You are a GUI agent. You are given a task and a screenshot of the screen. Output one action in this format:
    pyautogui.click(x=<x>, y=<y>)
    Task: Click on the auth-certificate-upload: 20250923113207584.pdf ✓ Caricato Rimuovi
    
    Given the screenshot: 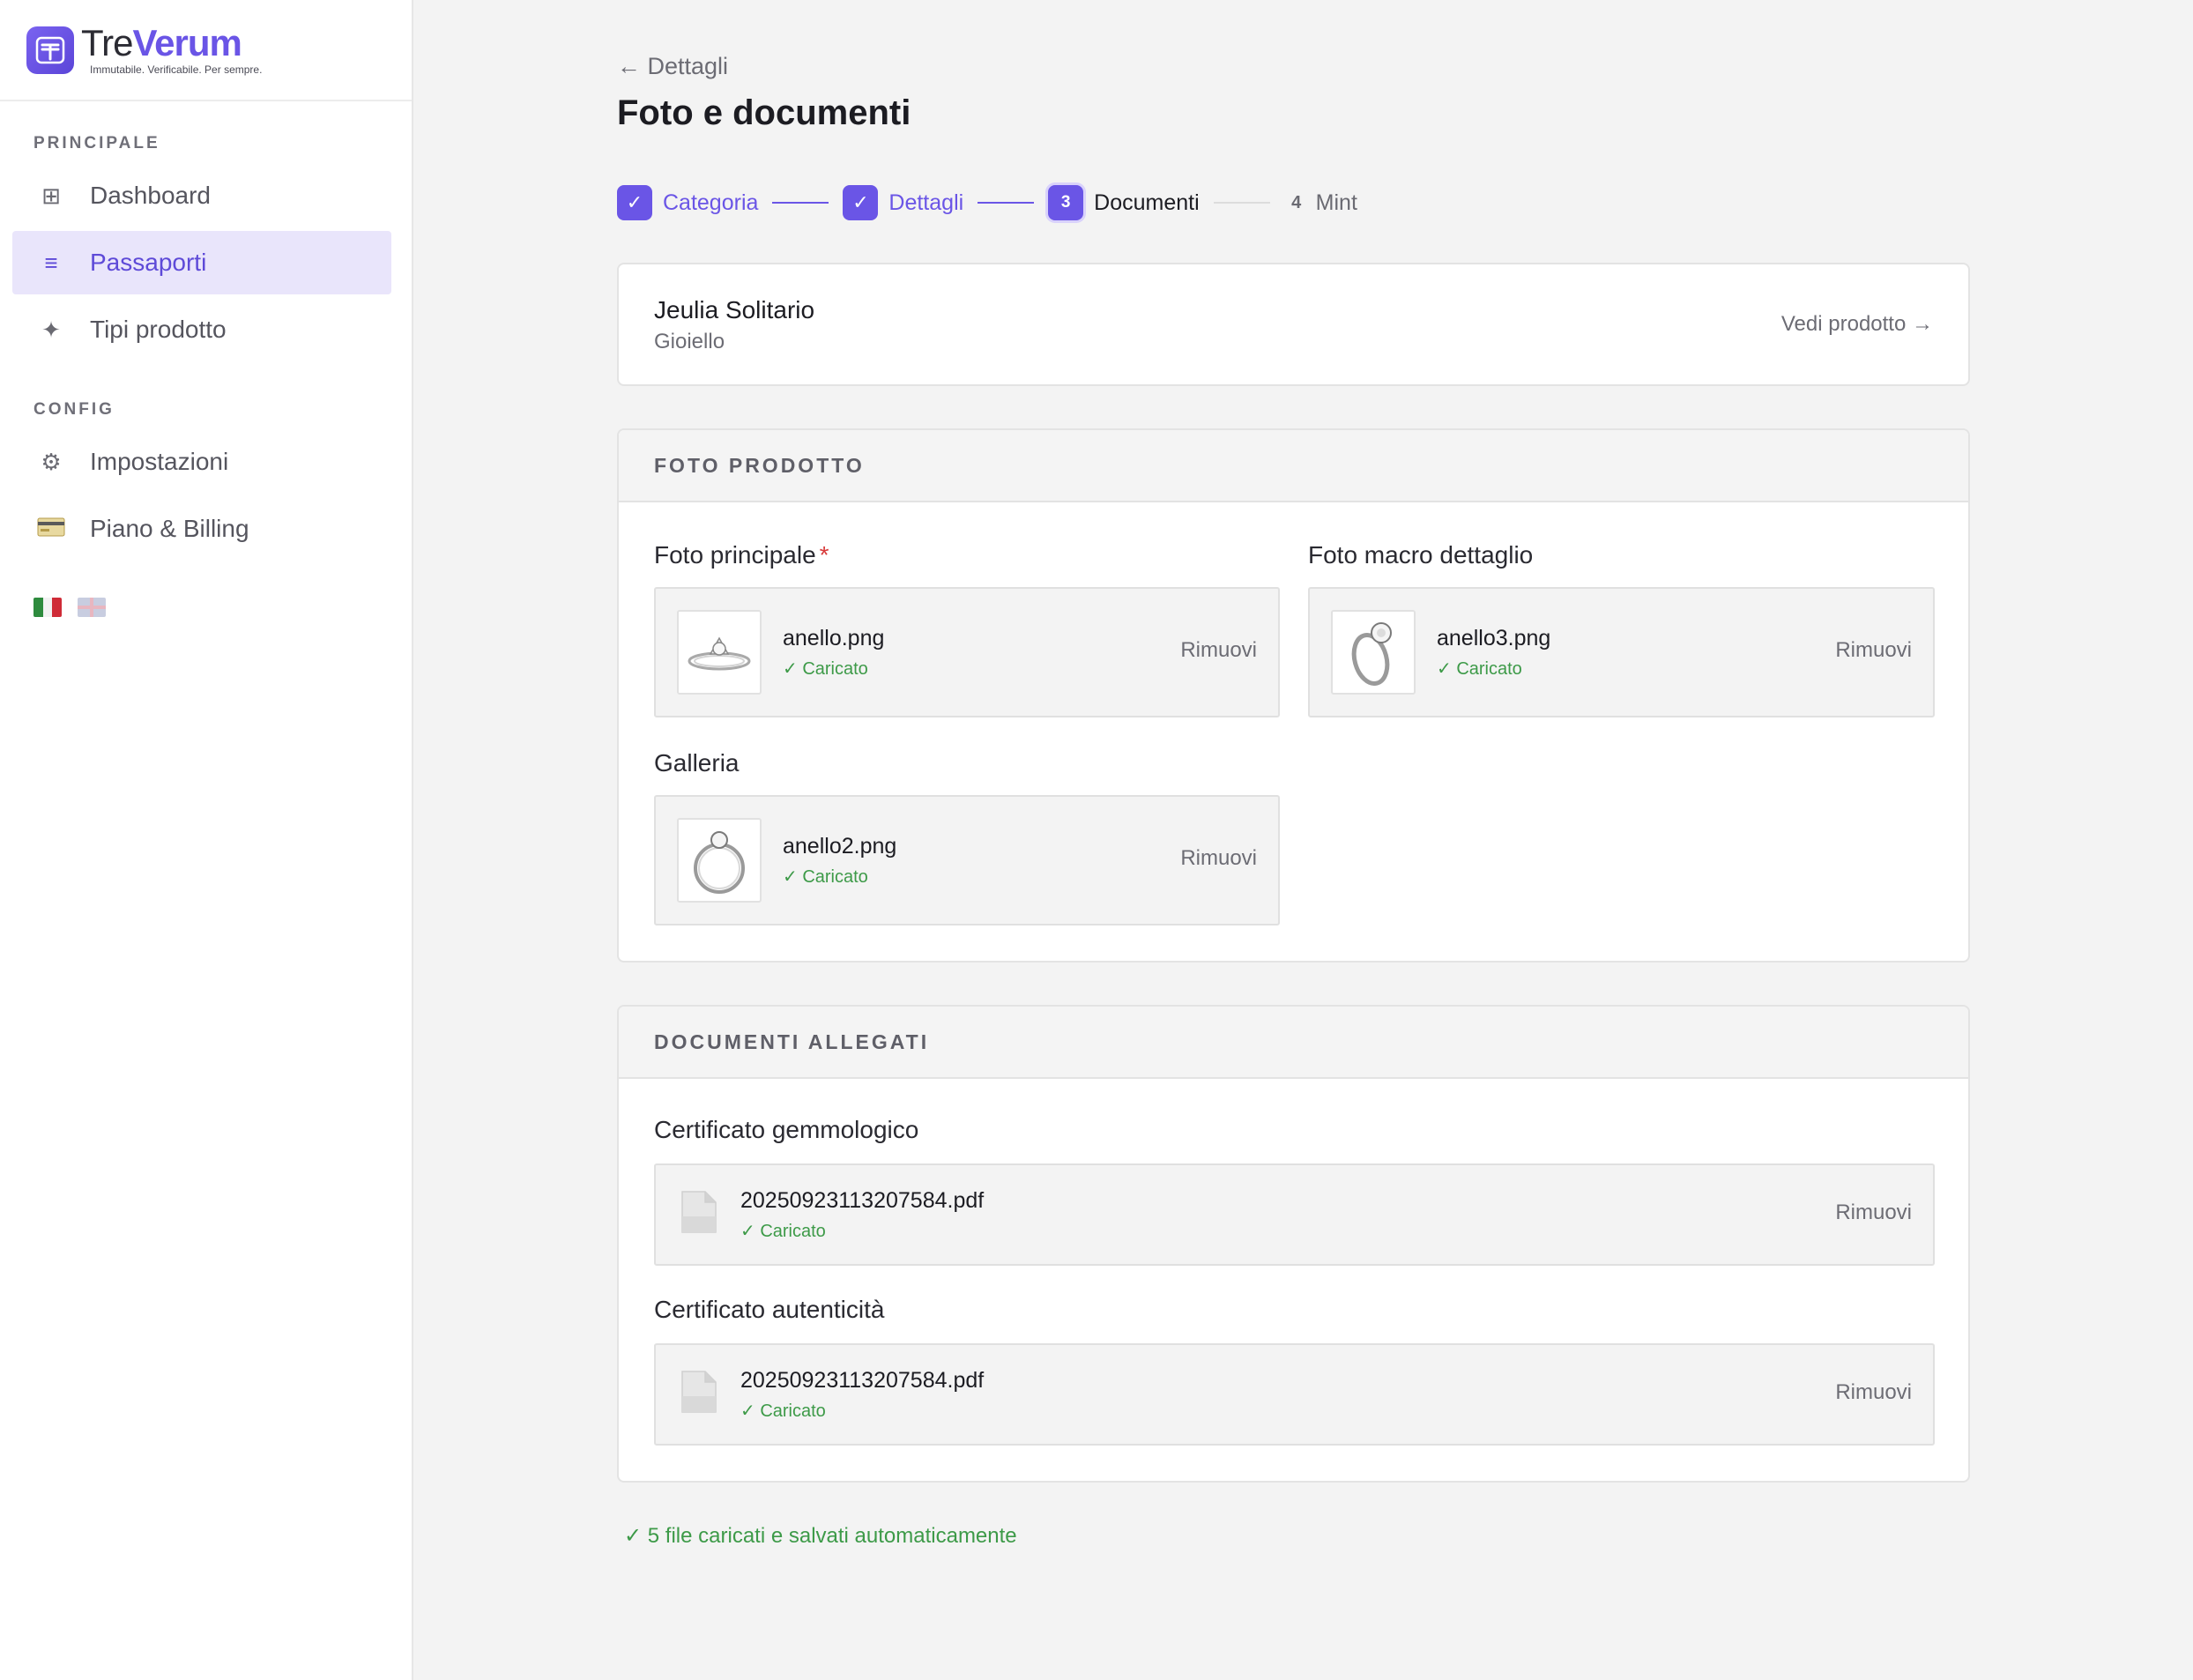 What is the action you would take?
    pyautogui.click(x=1295, y=1394)
    